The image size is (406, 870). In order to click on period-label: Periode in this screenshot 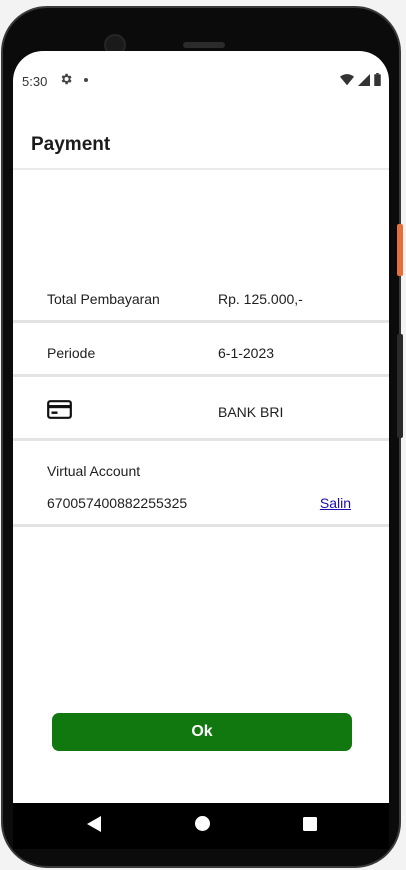, I will do `click(71, 353)`.